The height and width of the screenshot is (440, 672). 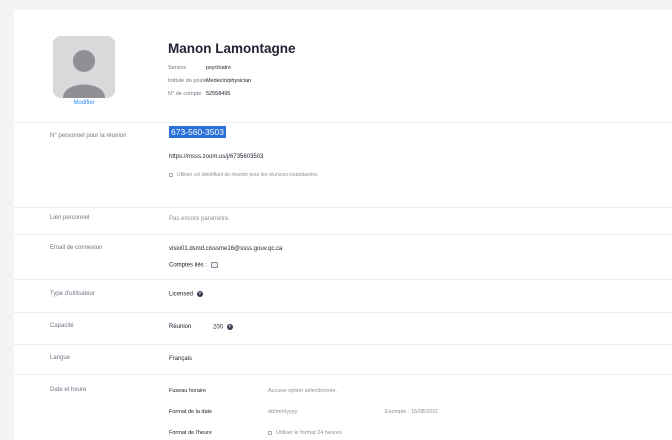 I want to click on account-number-label: N° de compte, so click(x=185, y=94).